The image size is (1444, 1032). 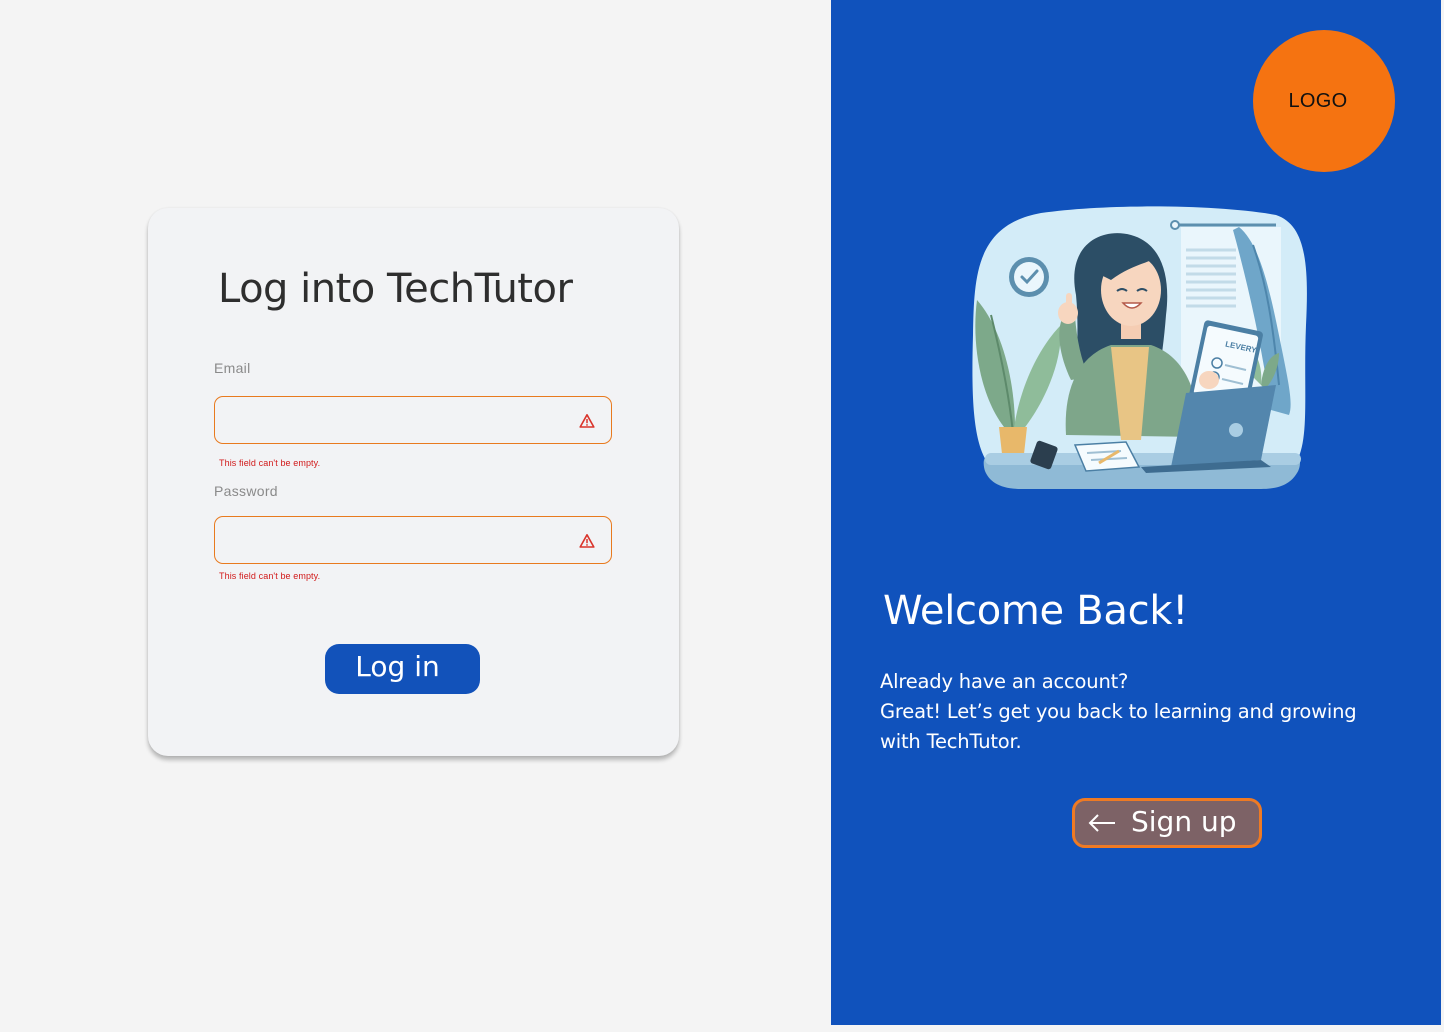 What do you see at coordinates (270, 576) in the screenshot?
I see `password-error-message: This field can't be empty.` at bounding box center [270, 576].